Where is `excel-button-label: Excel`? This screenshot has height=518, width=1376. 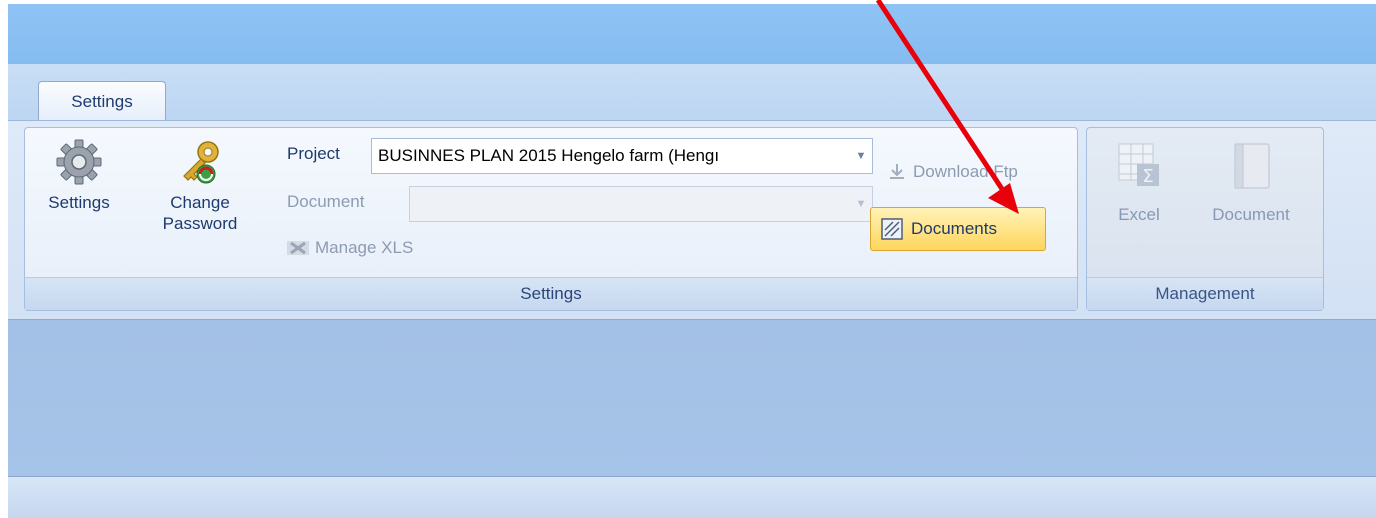 excel-button-label: Excel is located at coordinates (1139, 214).